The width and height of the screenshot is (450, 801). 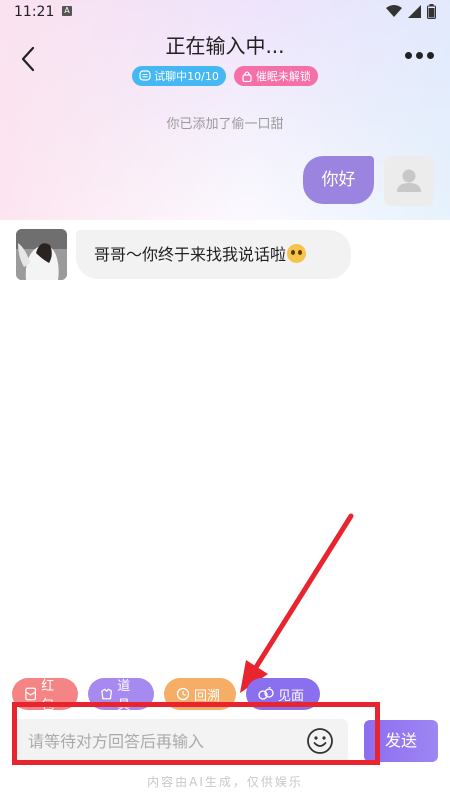 What do you see at coordinates (207, 696) in the screenshot?
I see `rewind-label: 回溯` at bounding box center [207, 696].